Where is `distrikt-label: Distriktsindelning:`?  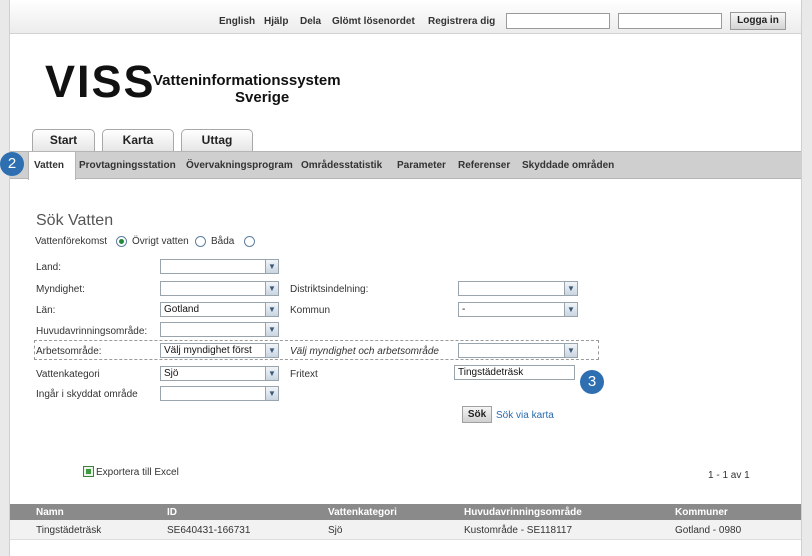
distrikt-label: Distriktsindelning: is located at coordinates (329, 289).